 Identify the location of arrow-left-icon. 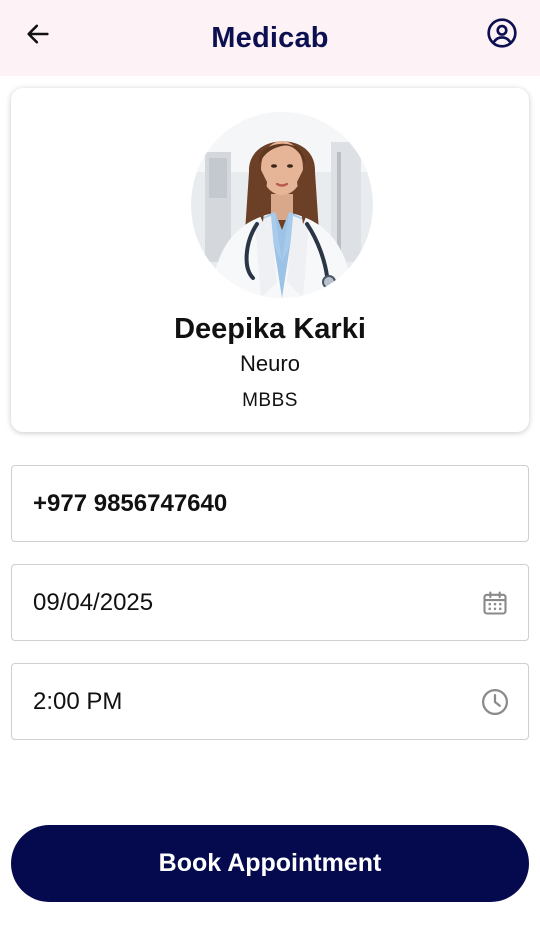
(38, 34).